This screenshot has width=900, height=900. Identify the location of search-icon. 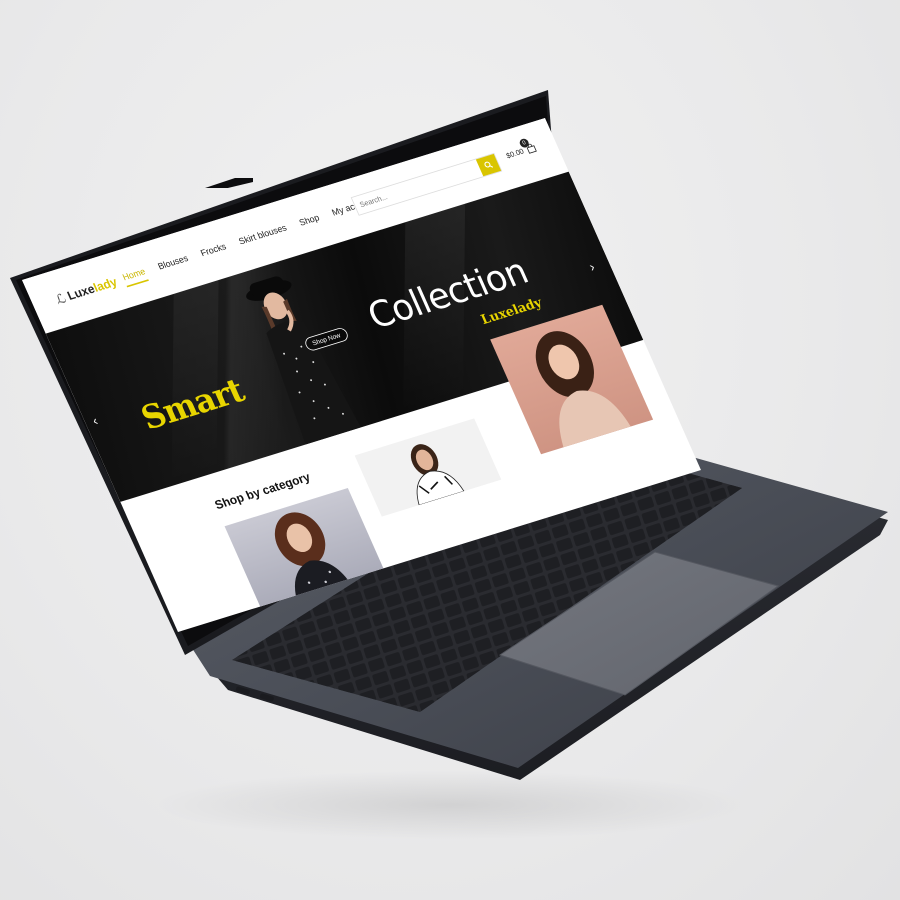
(489, 164).